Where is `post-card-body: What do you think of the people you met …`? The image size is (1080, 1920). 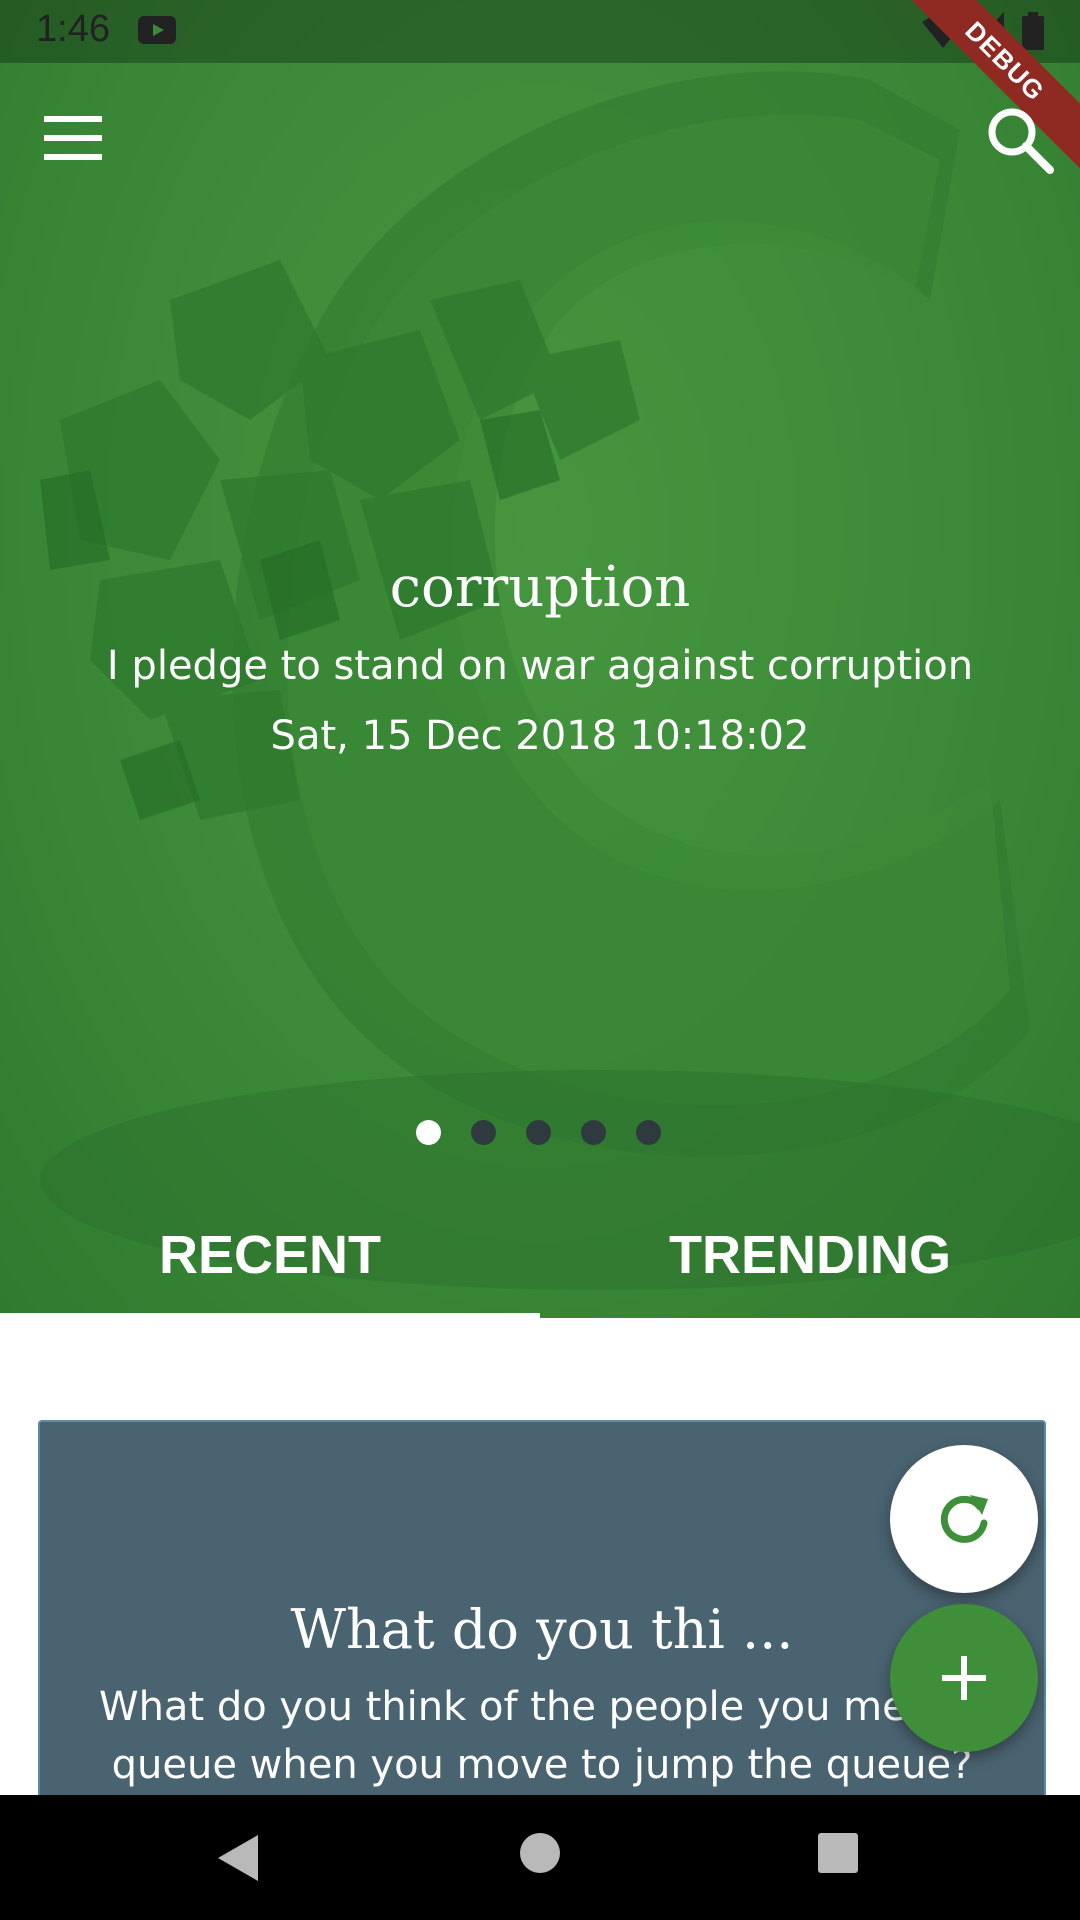 post-card-body: What do you think of the people you met … is located at coordinates (542, 1736).